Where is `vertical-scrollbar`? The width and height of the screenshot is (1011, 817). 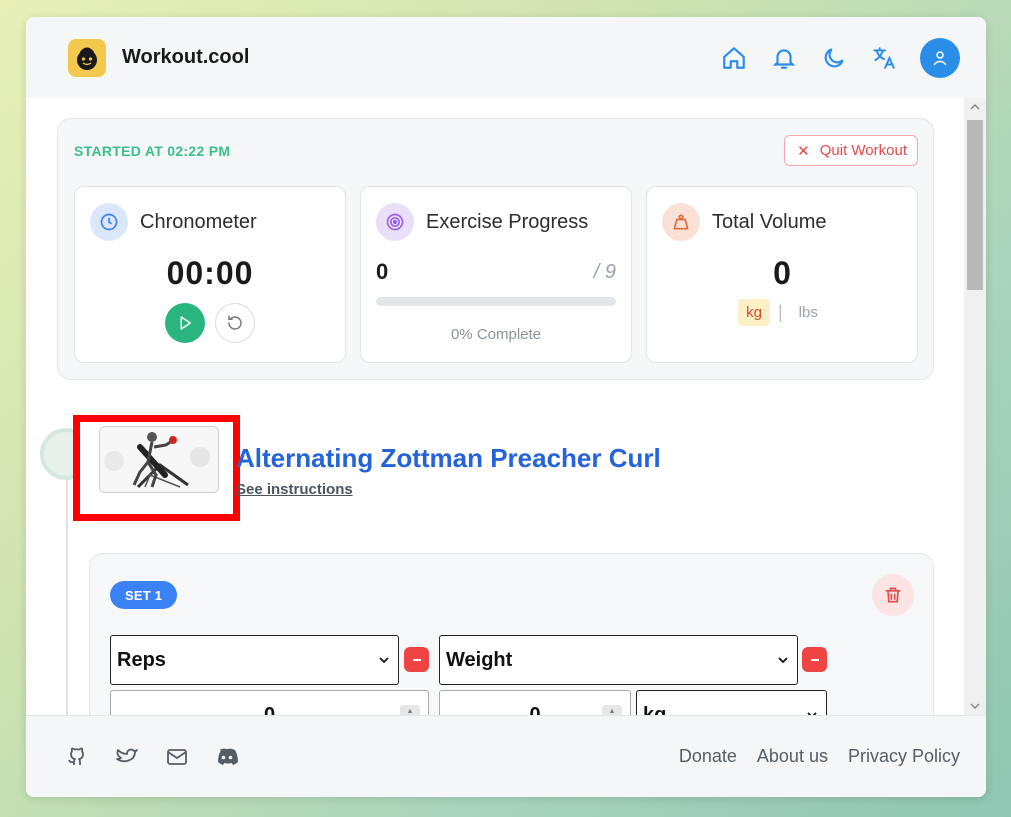 vertical-scrollbar is located at coordinates (975, 406).